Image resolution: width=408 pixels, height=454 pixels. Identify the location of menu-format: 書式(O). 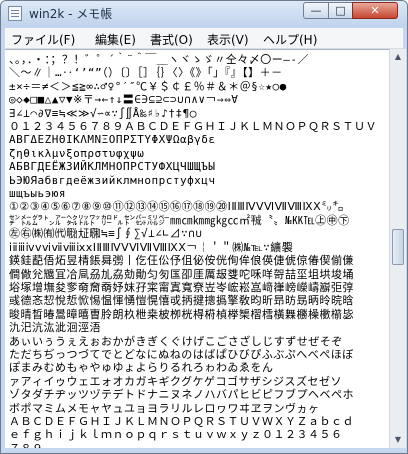
(171, 39).